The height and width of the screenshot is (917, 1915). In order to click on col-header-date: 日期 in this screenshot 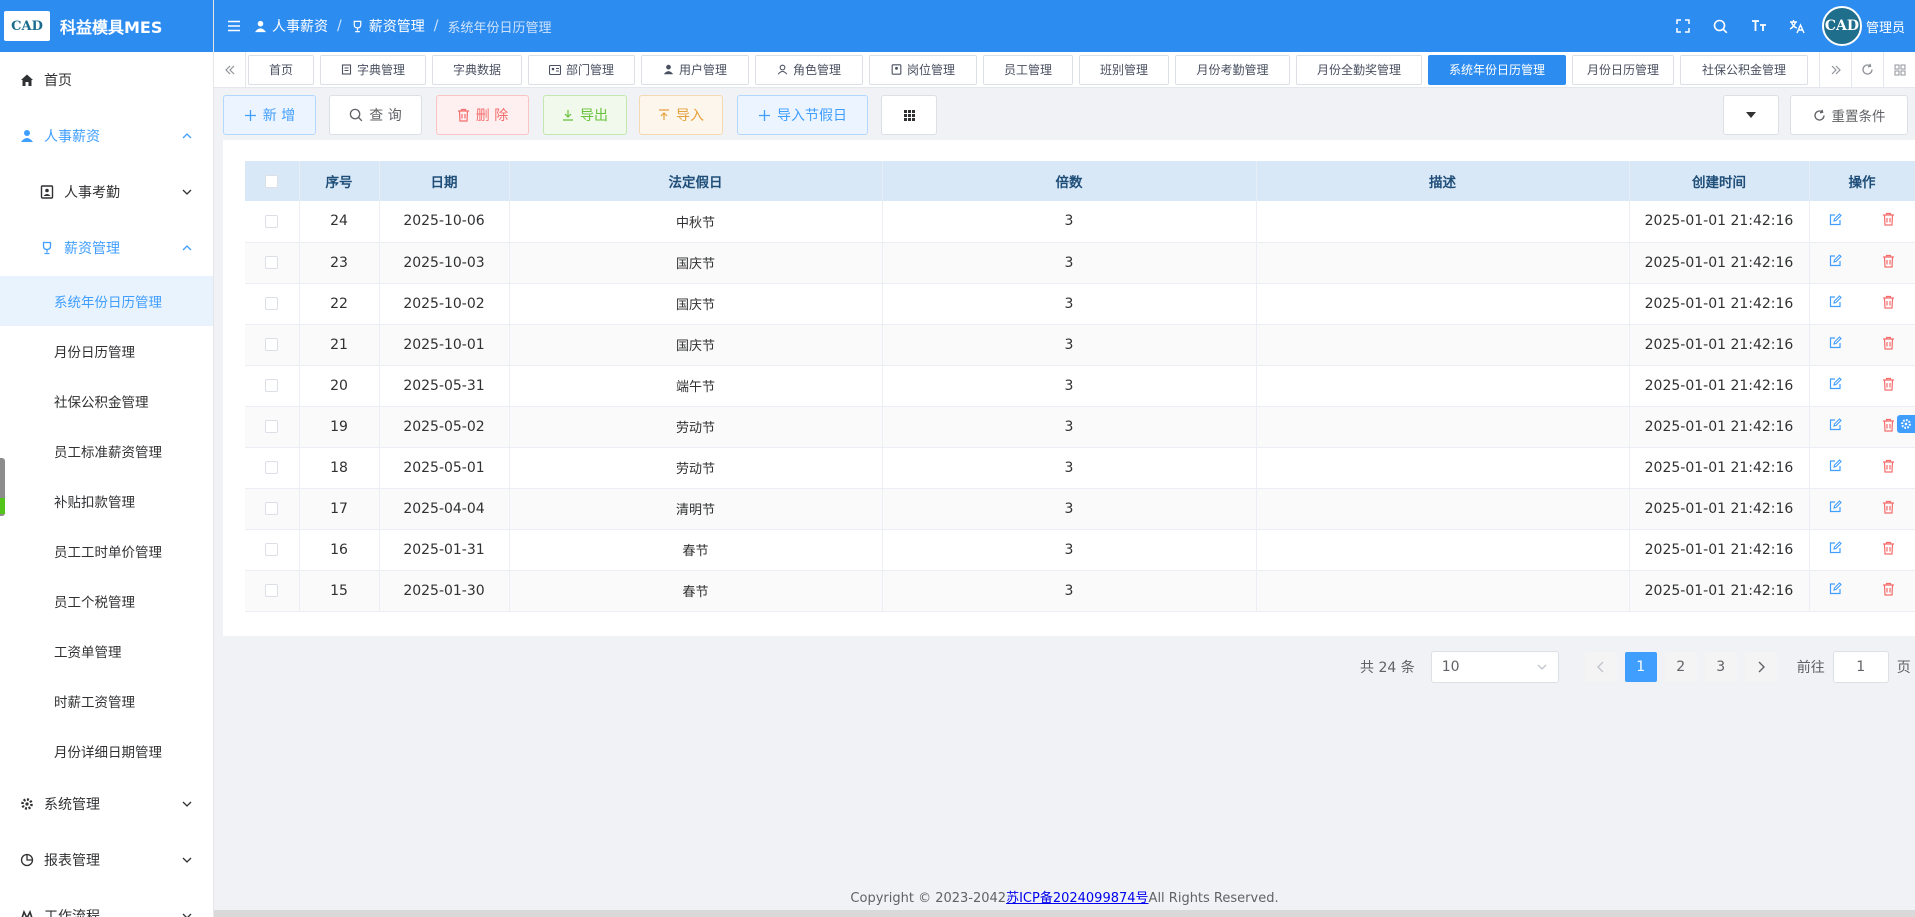, I will do `click(444, 181)`.